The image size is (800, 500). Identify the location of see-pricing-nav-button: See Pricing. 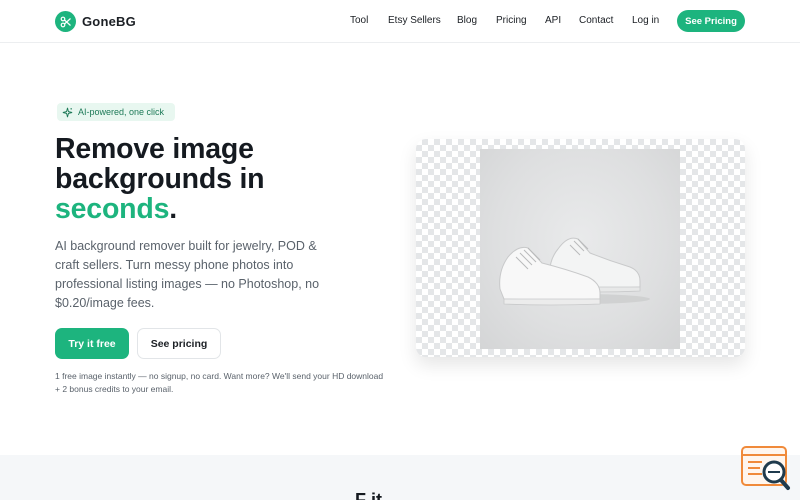
(711, 21).